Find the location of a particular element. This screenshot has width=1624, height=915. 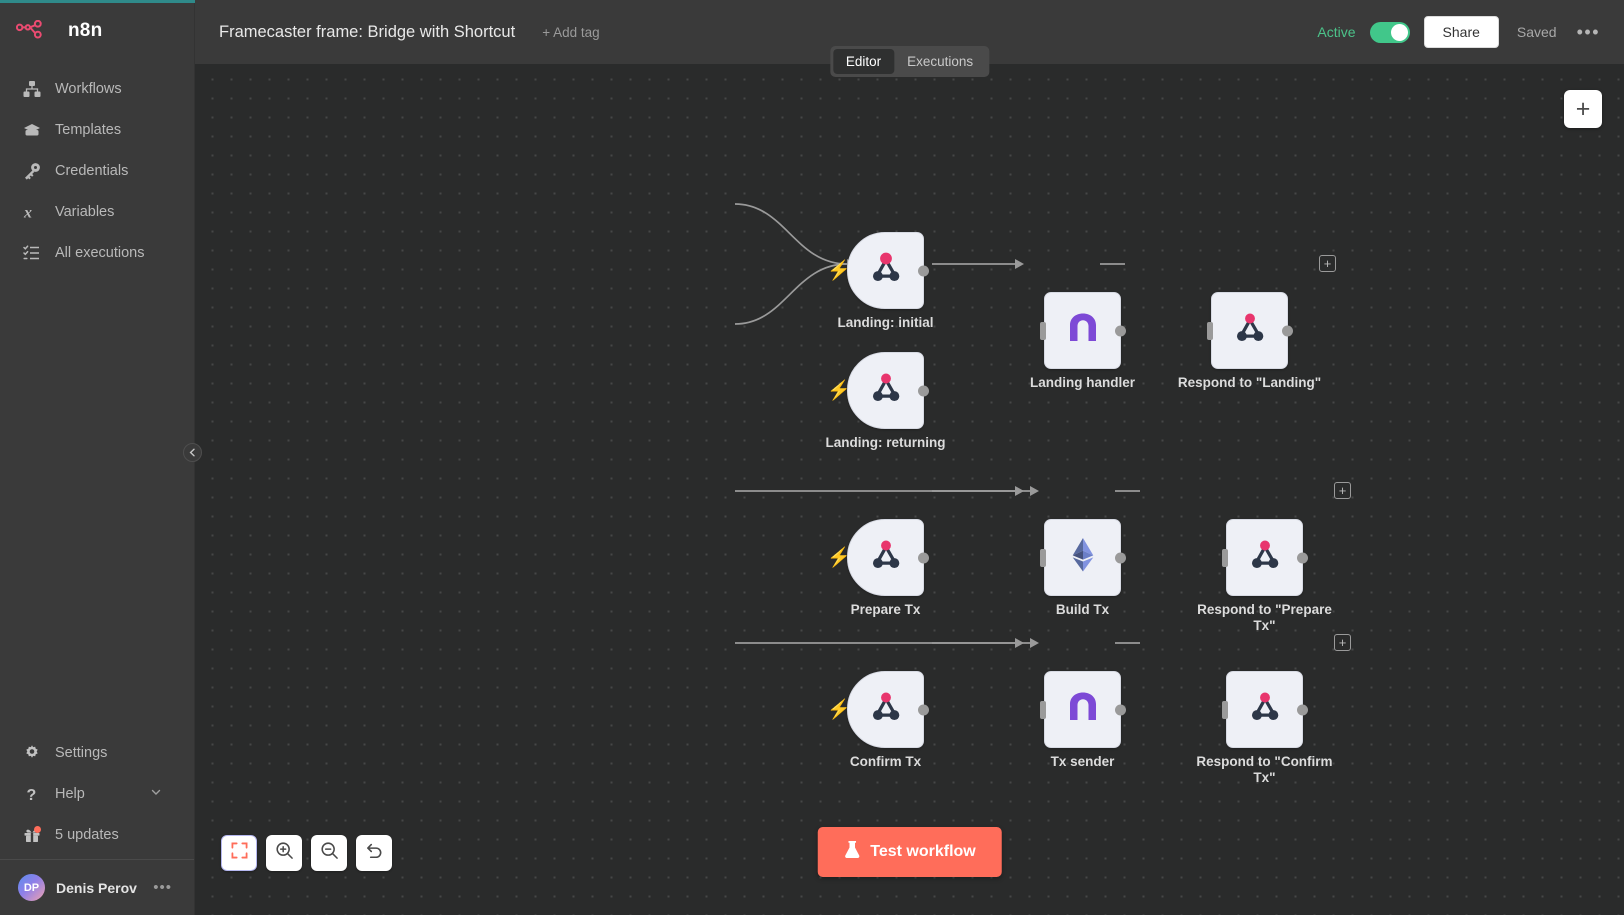

node-build-tx: Build Tx is located at coordinates (1083, 568).